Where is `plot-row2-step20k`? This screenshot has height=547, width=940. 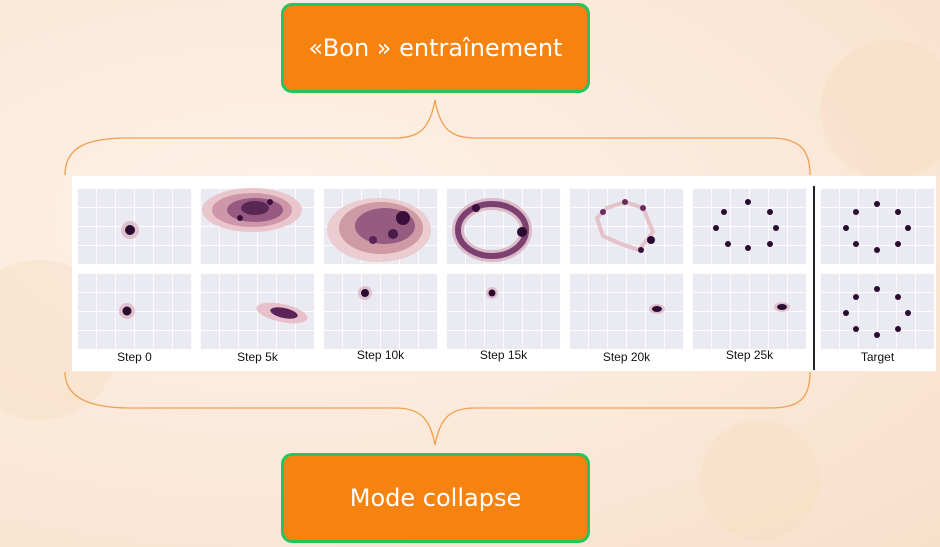
plot-row2-step20k is located at coordinates (626, 311).